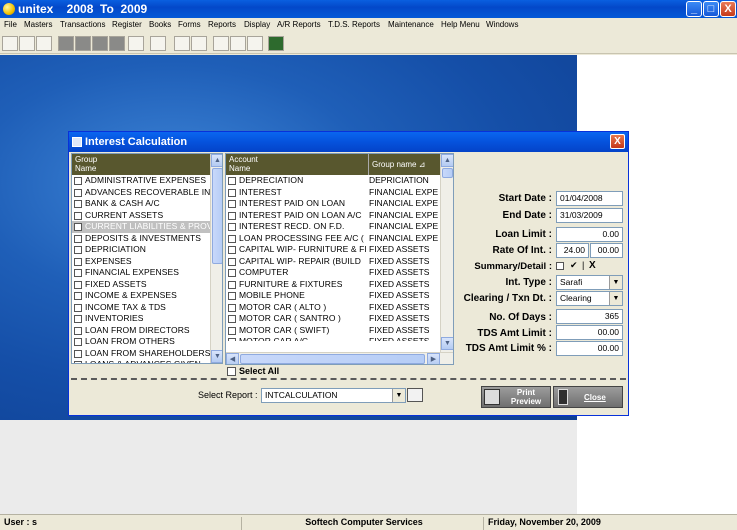 The width and height of the screenshot is (737, 530). What do you see at coordinates (141, 239) in the screenshot?
I see `group-row: DEPOSITS & INVESTMENTS` at bounding box center [141, 239].